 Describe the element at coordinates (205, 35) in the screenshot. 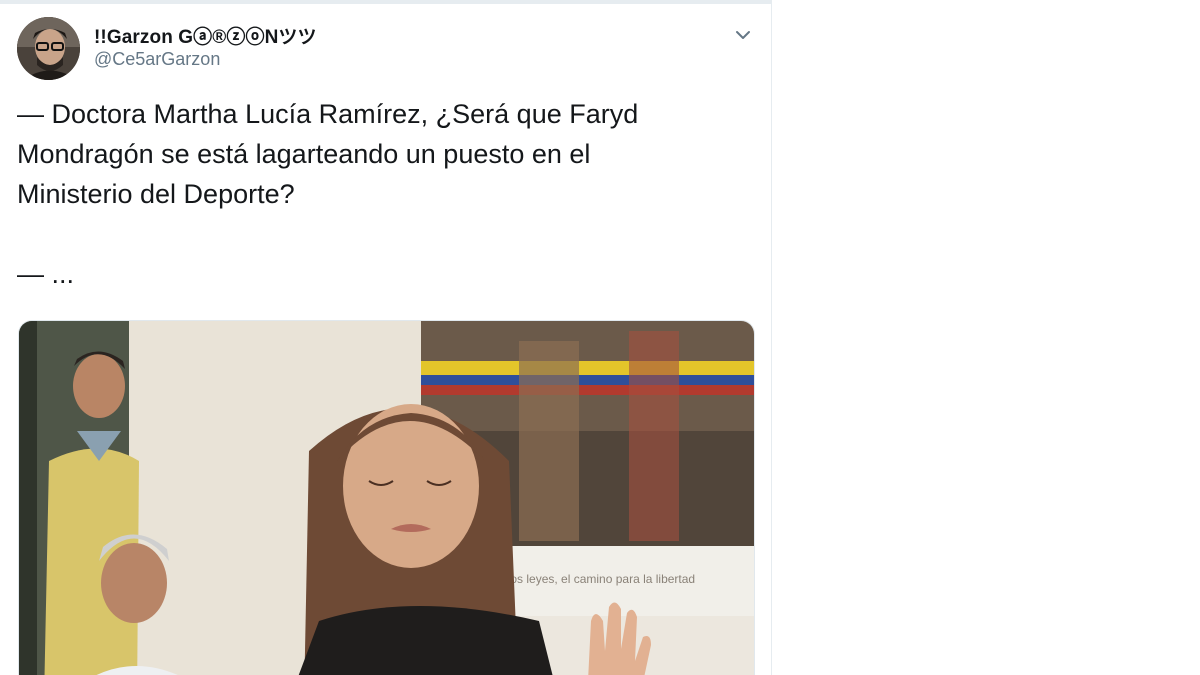

I see `author-display-name: !!Garzon Gⓐ®ⓩⓞNツツ` at that location.